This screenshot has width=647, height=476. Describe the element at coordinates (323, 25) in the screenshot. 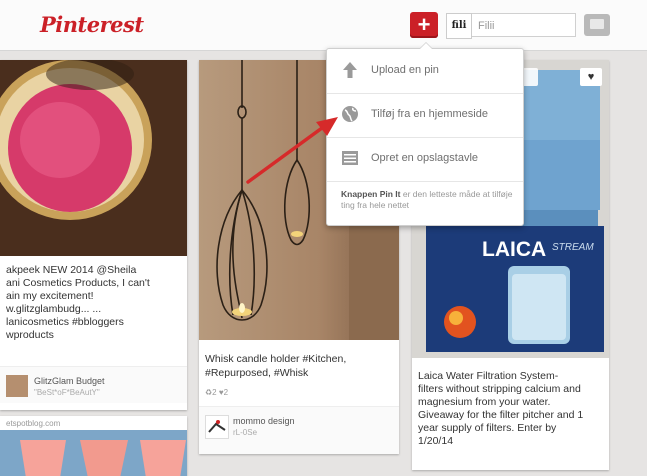

I see `top-bar: Pinterest + fili Filii` at that location.